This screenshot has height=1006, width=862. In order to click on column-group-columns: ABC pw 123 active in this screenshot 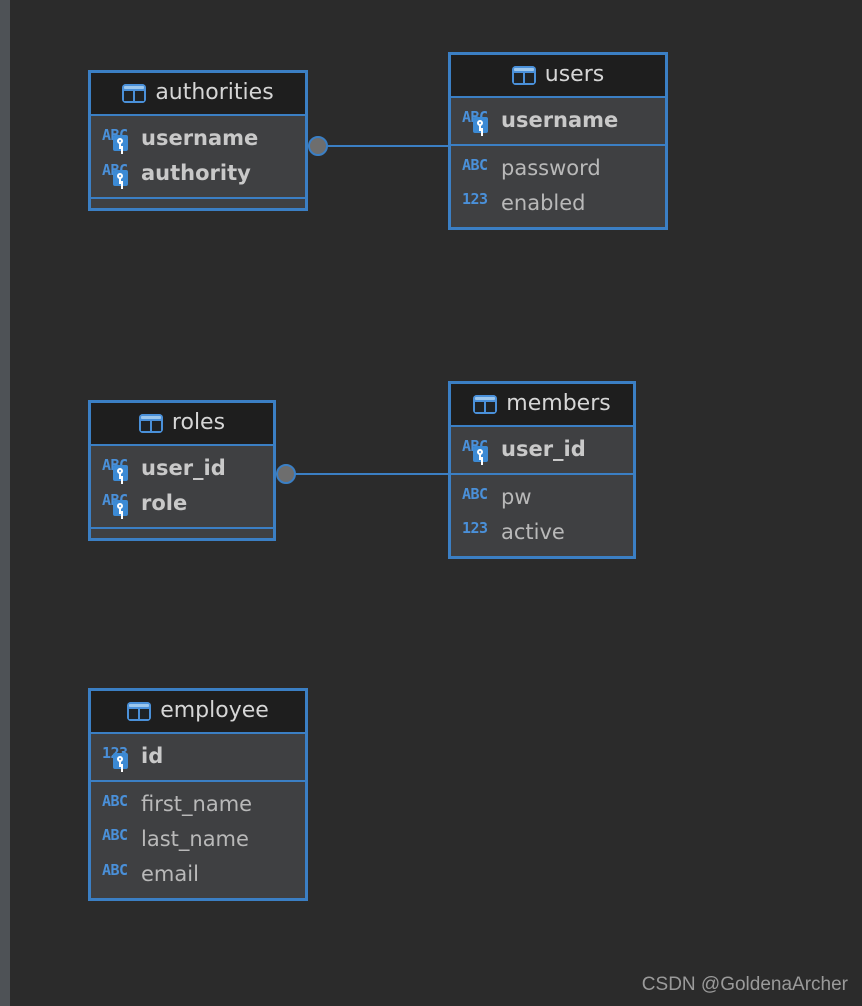, I will do `click(542, 514)`.